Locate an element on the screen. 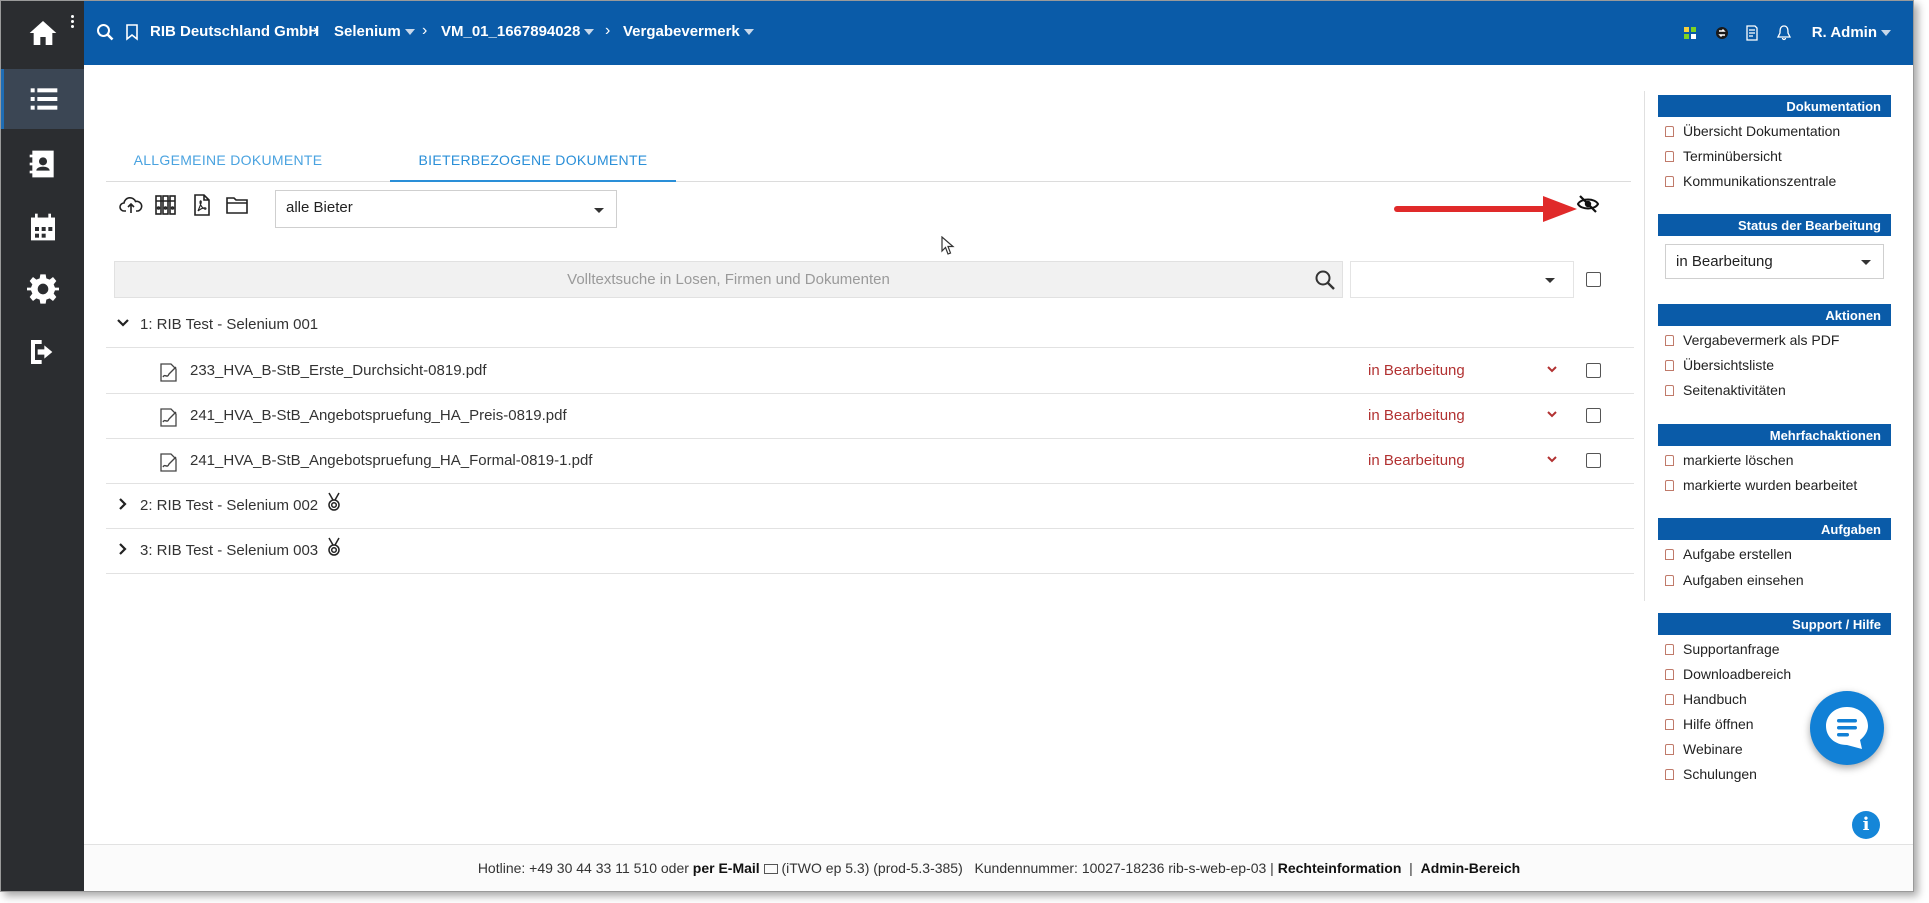 This screenshot has height=903, width=1929. status-bearbeitung-select: in Bearbeitung is located at coordinates (1774, 261).